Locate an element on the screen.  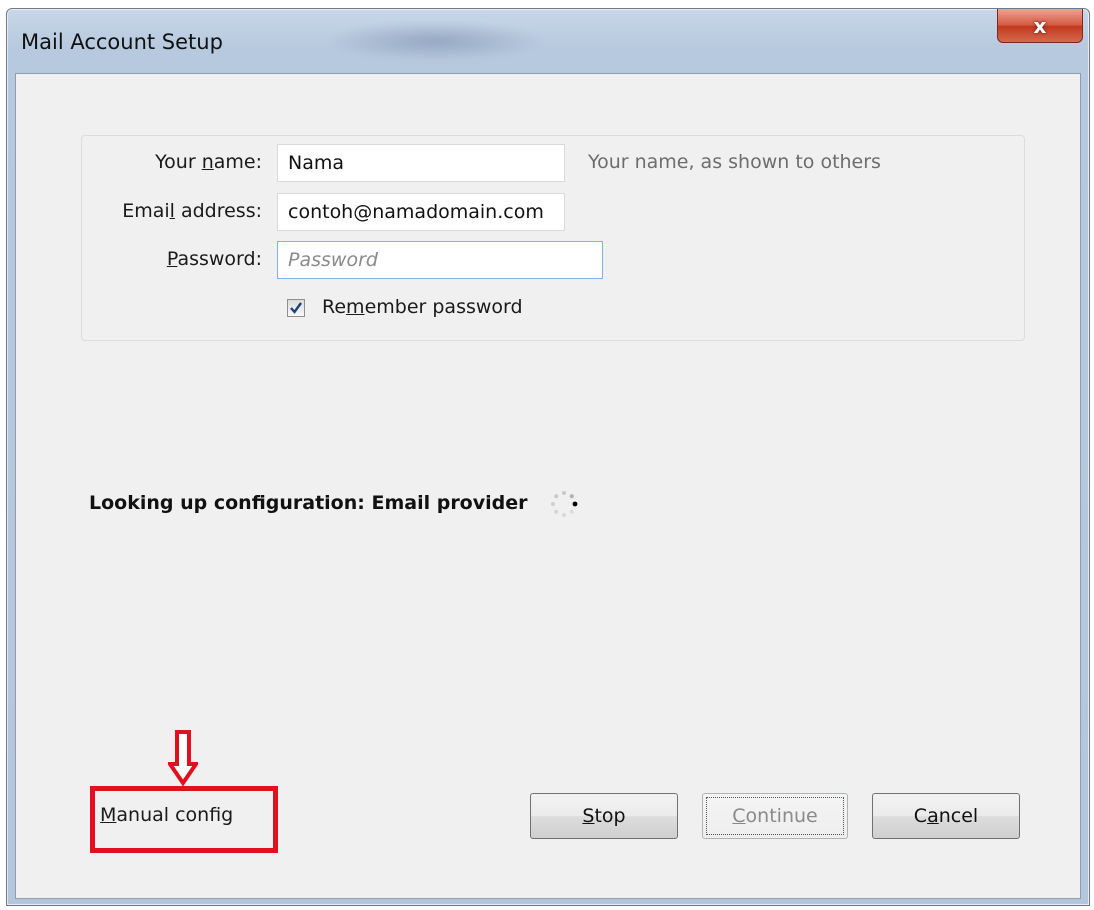
checkmark-icon is located at coordinates (296, 308).